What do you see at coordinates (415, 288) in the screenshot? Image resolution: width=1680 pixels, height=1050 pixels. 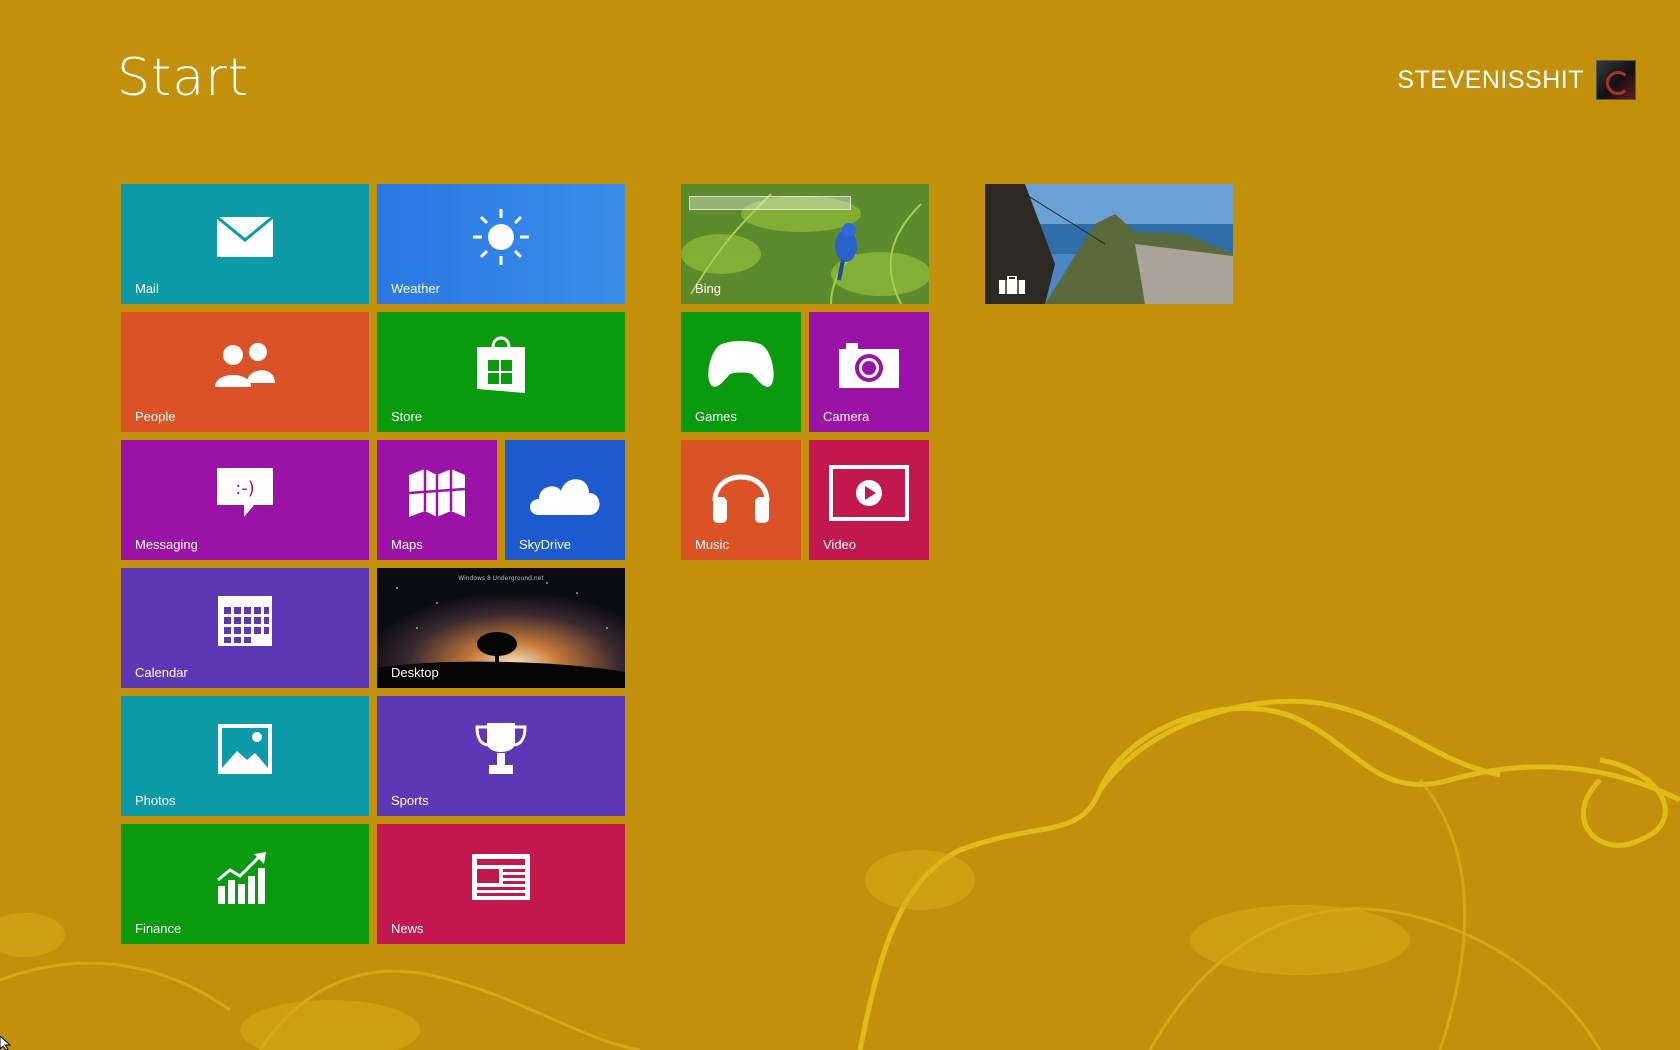 I see `tile-weather-label: Weather` at bounding box center [415, 288].